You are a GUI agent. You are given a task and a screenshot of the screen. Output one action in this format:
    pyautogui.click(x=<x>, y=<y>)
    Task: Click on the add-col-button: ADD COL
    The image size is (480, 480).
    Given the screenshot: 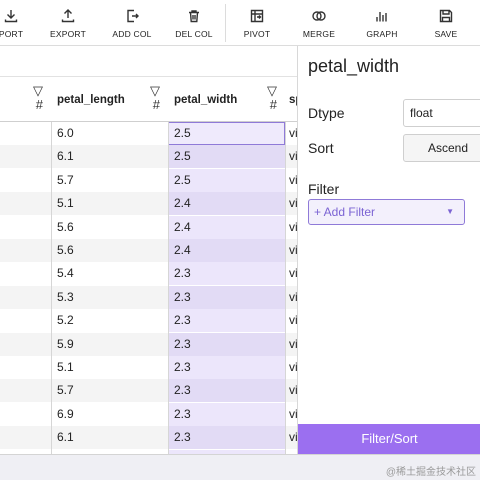 What is the action you would take?
    pyautogui.click(x=132, y=23)
    